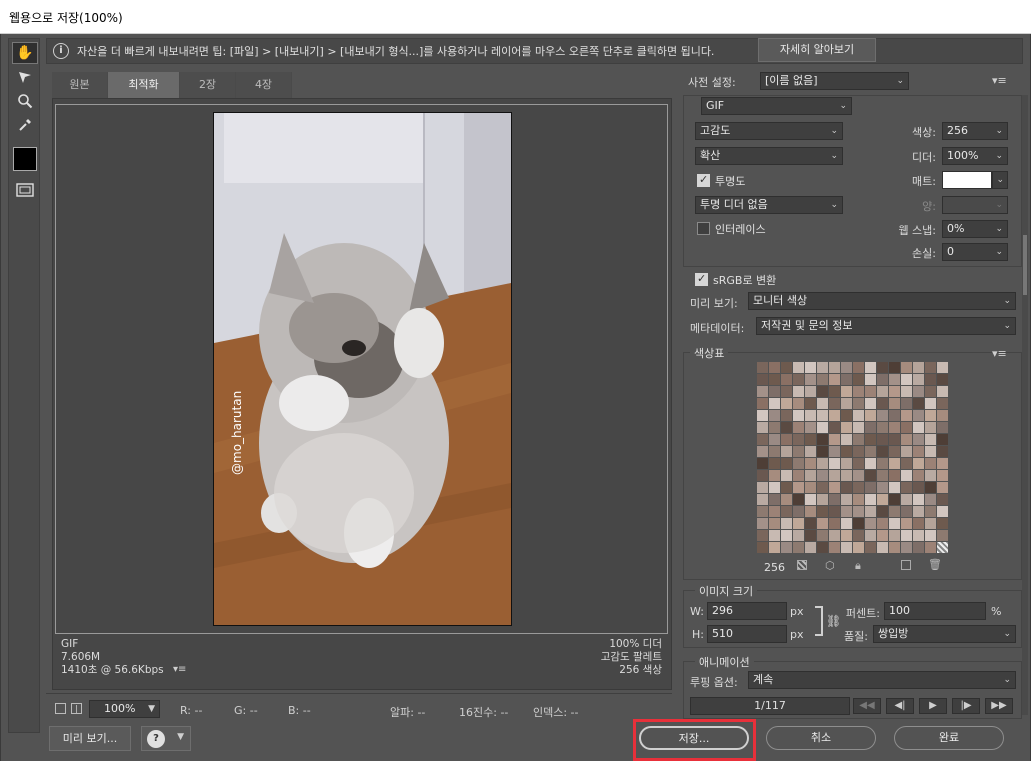 The height and width of the screenshot is (761, 1031). I want to click on preset-menu-icon: ▾≡, so click(999, 80).